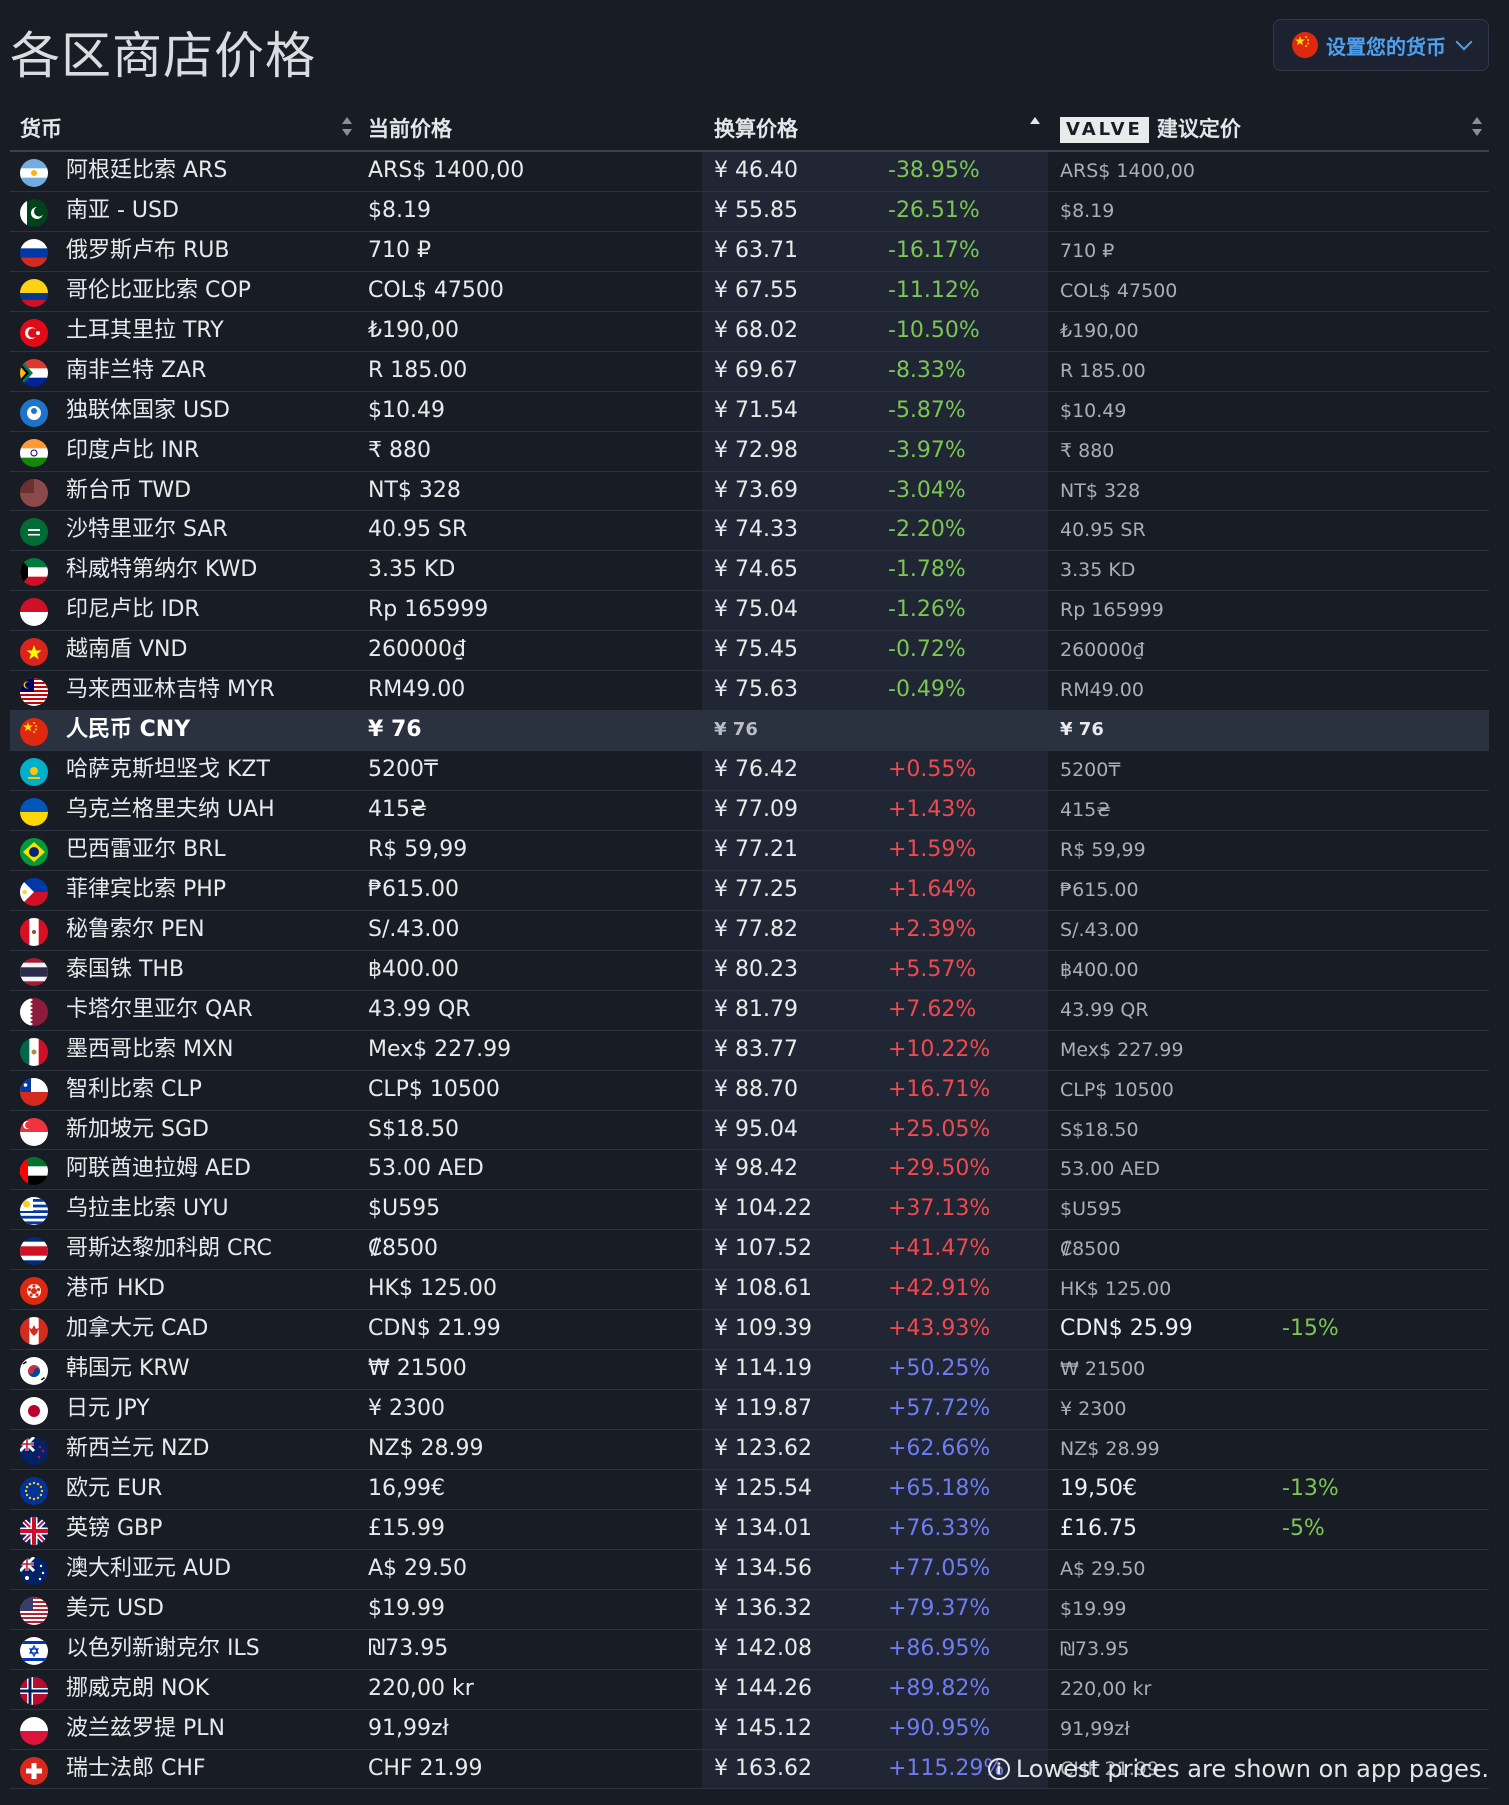 The height and width of the screenshot is (1805, 1509). I want to click on current-price: ₩ 21500, so click(417, 1369).